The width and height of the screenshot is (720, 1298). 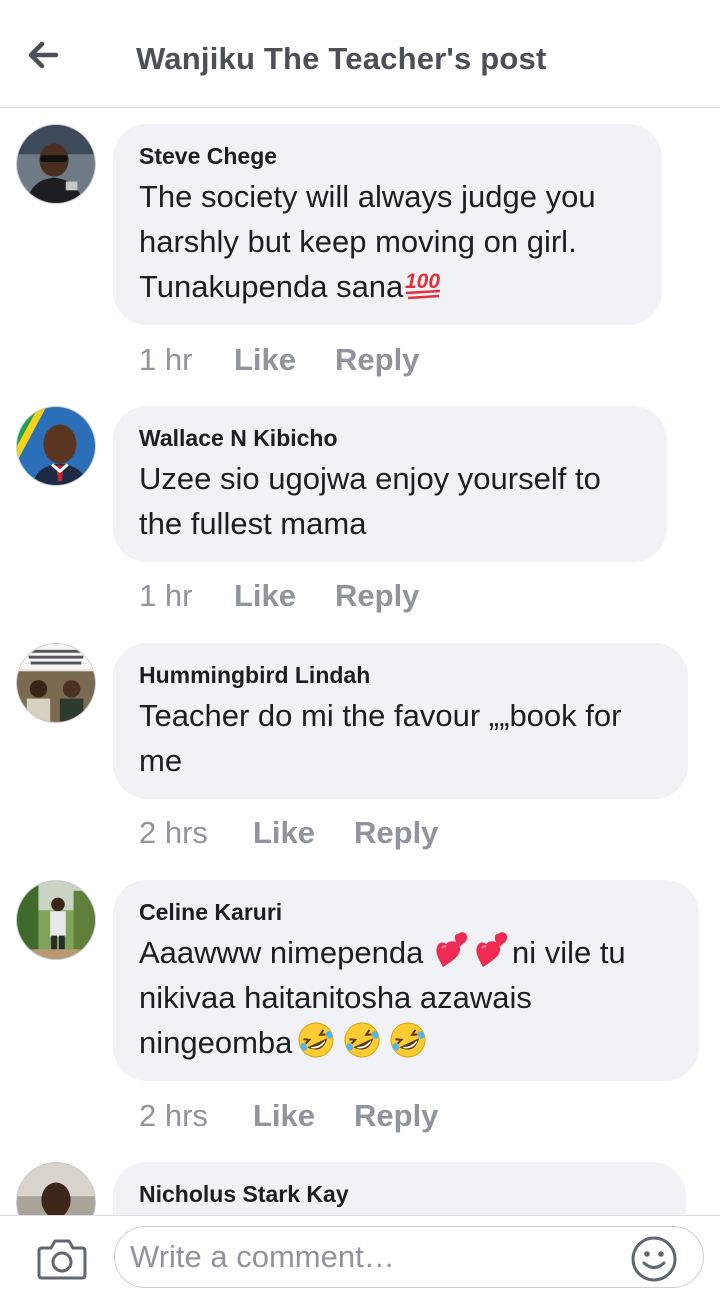 What do you see at coordinates (400, 738) in the screenshot?
I see `comment-text: Teacher do mi the favour „„book for me` at bounding box center [400, 738].